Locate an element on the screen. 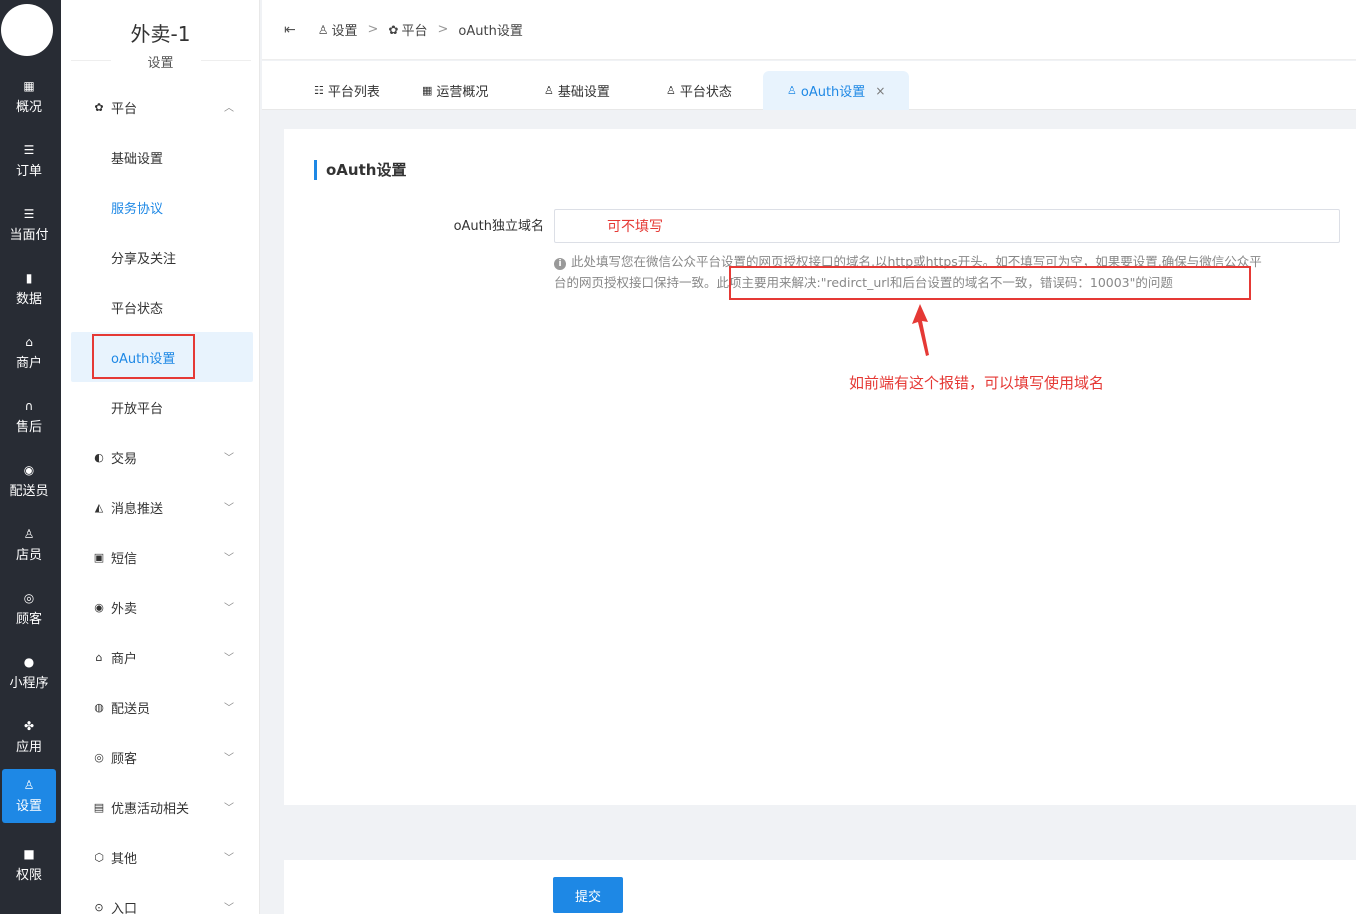 This screenshot has height=914, width=1356. breadcrumb-item: 设置 is located at coordinates (345, 29).